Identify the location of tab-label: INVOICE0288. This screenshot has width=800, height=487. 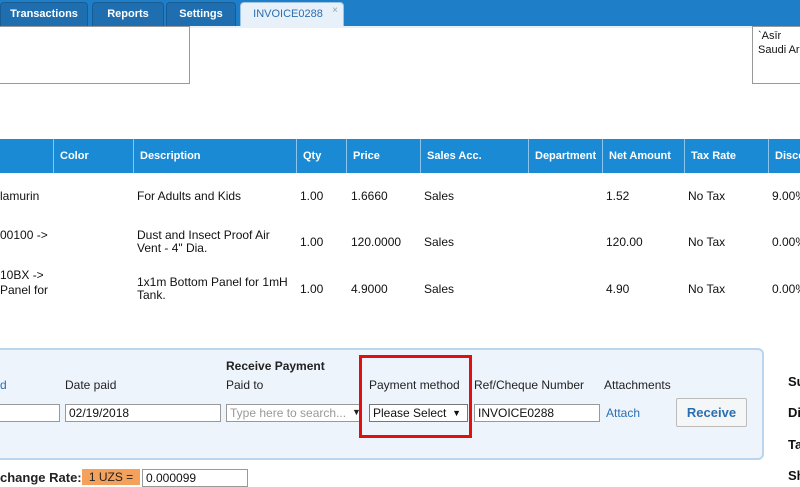
(288, 14).